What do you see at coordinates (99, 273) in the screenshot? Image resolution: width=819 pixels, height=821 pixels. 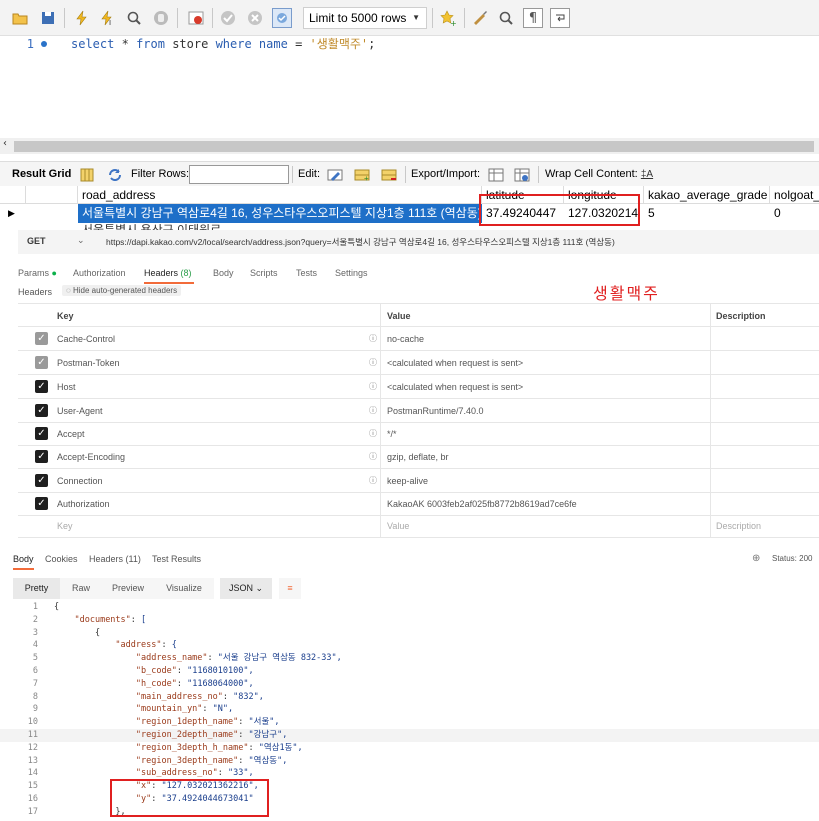 I see `tab-authorization: Authorization` at bounding box center [99, 273].